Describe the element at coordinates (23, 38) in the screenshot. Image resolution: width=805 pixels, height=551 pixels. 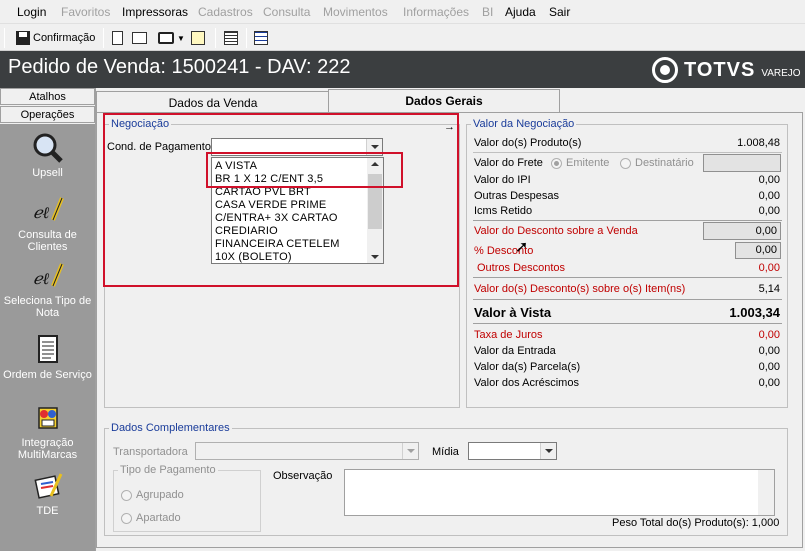
I see `save-icon` at that location.